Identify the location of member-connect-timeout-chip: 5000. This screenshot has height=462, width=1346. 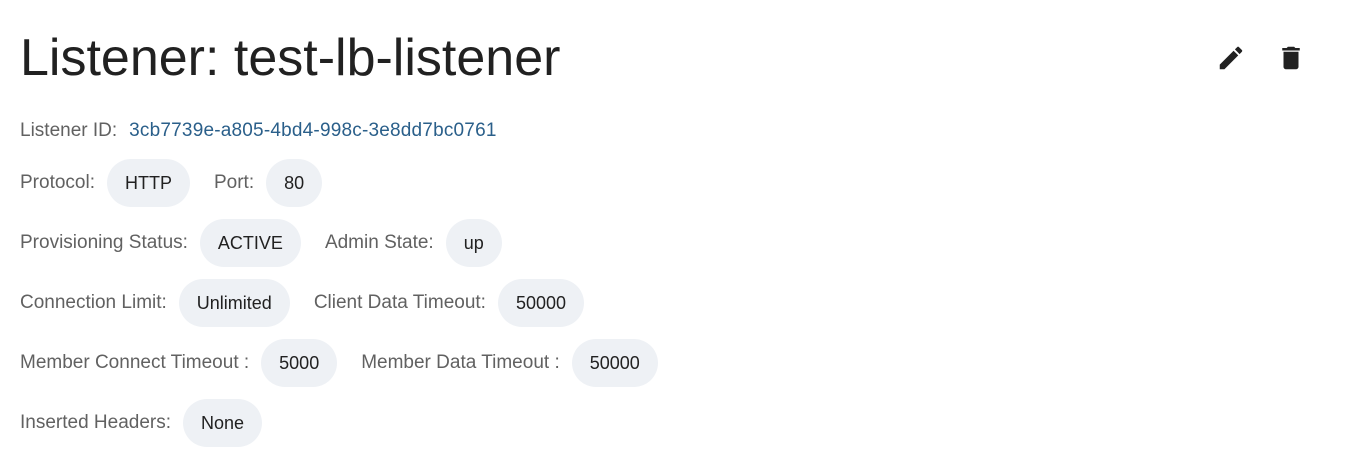
(299, 363).